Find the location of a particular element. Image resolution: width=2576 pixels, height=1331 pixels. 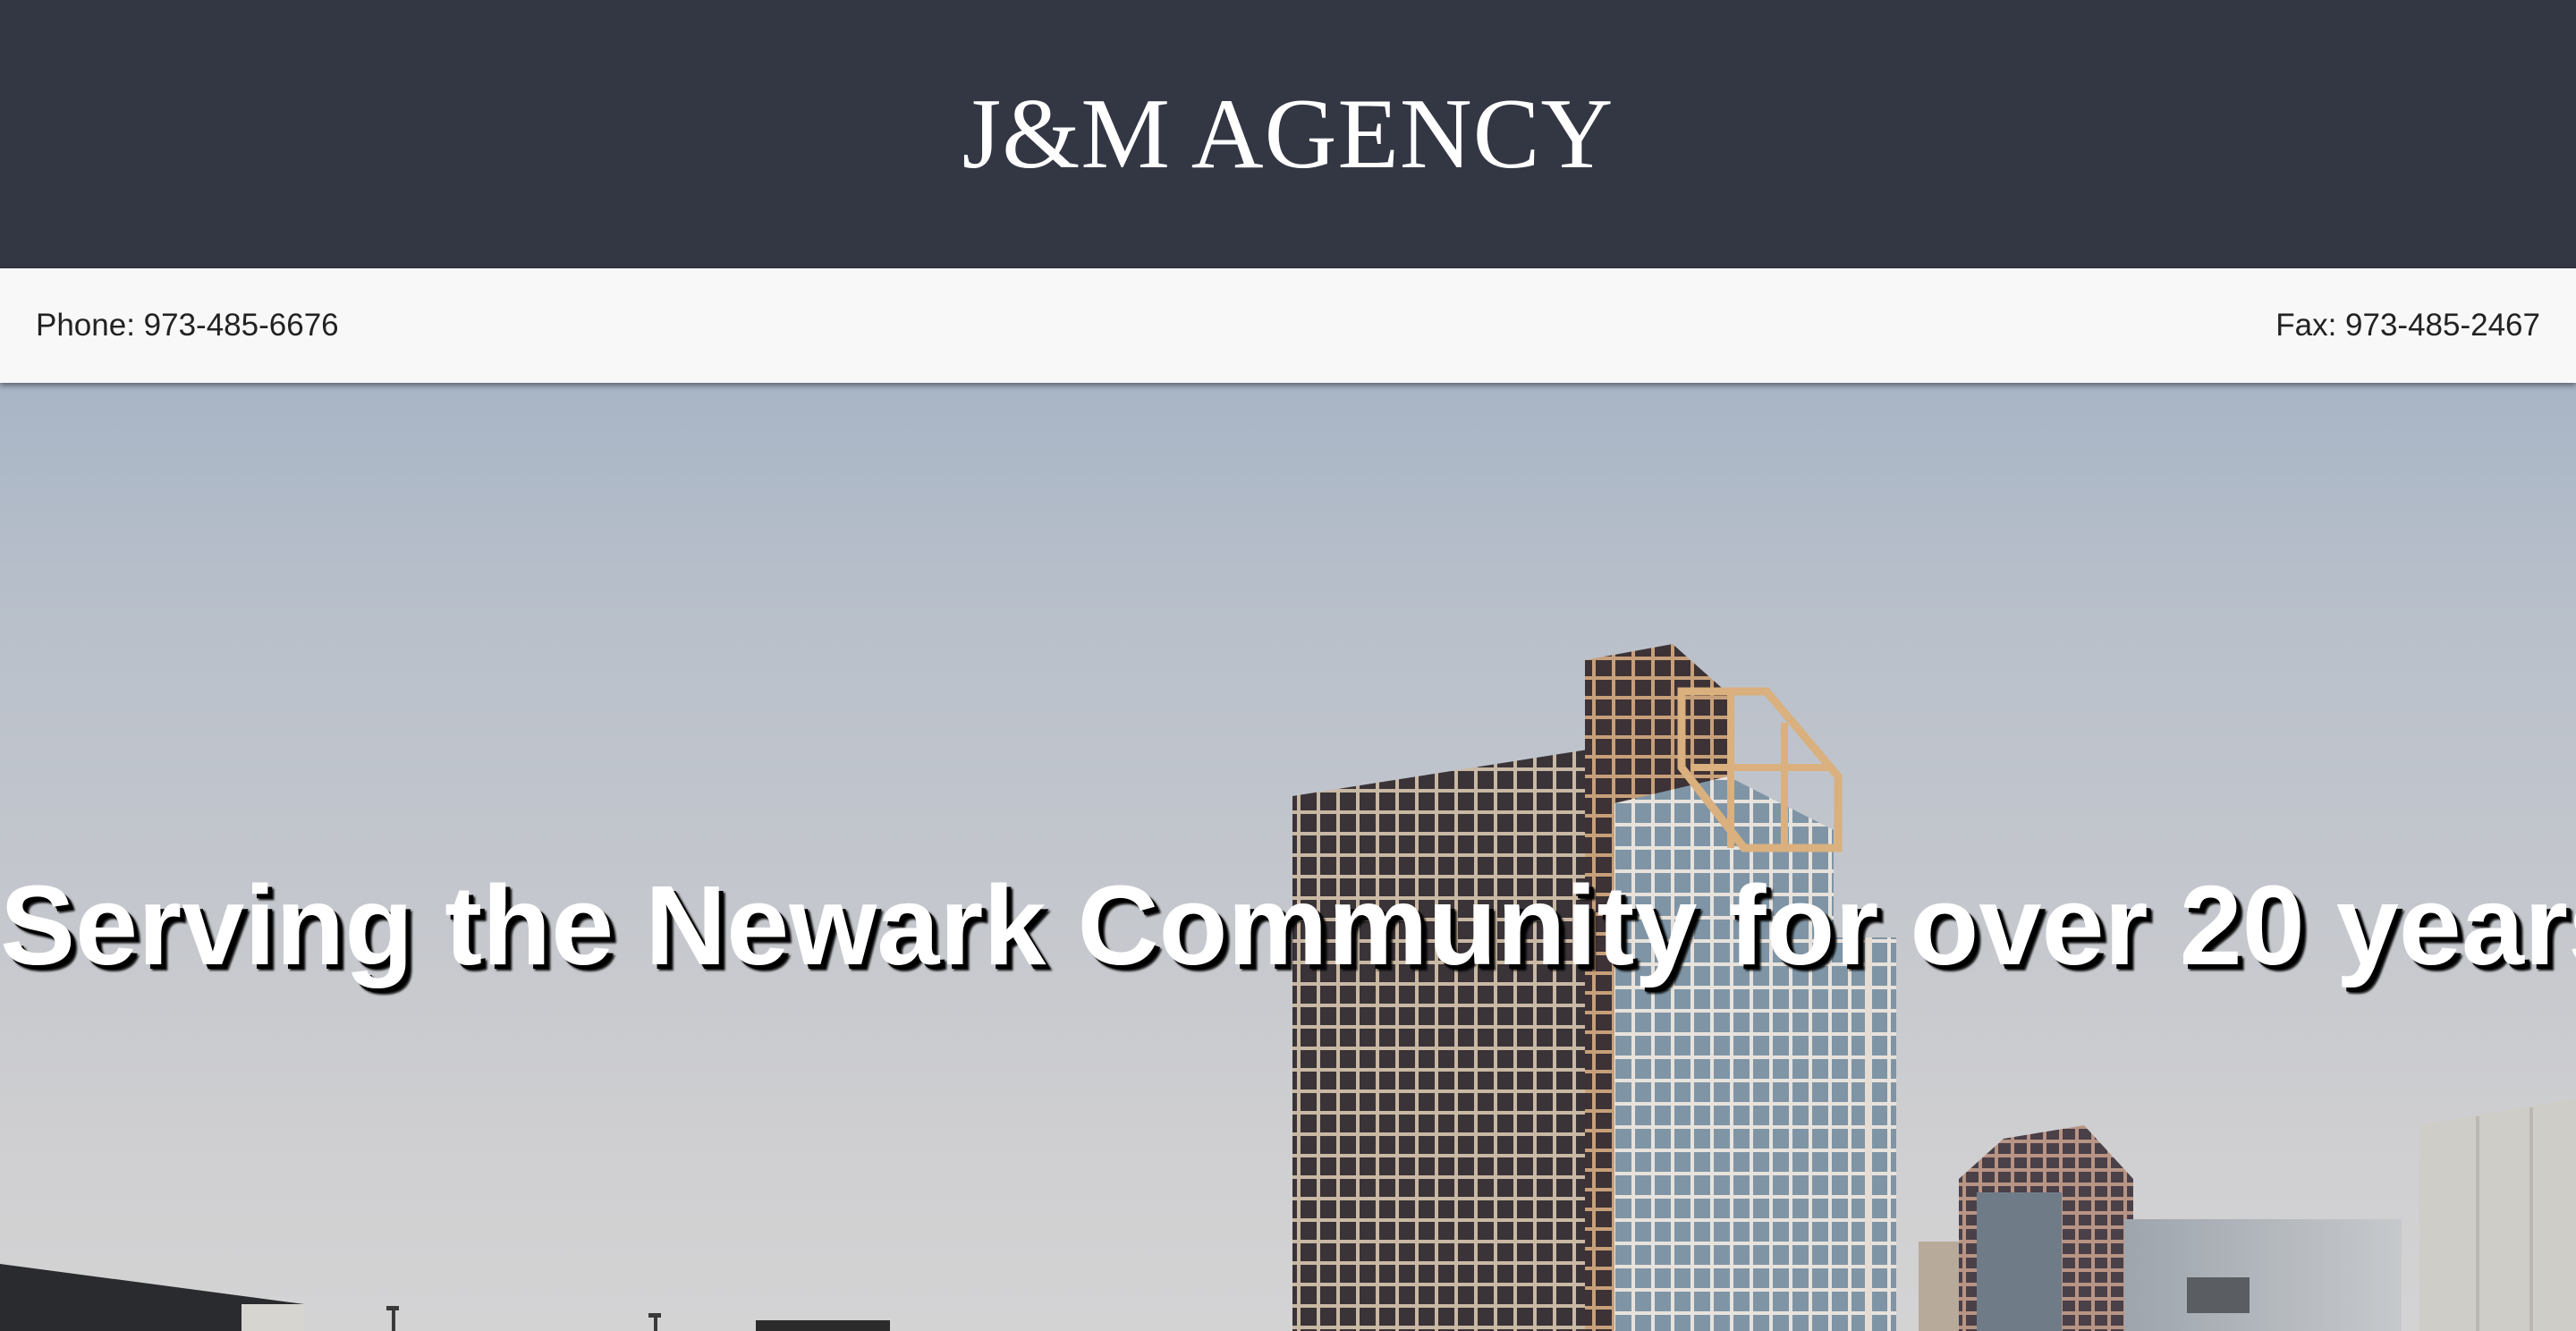

fax-number: Fax: 973-485-2467 is located at coordinates (2407, 326).